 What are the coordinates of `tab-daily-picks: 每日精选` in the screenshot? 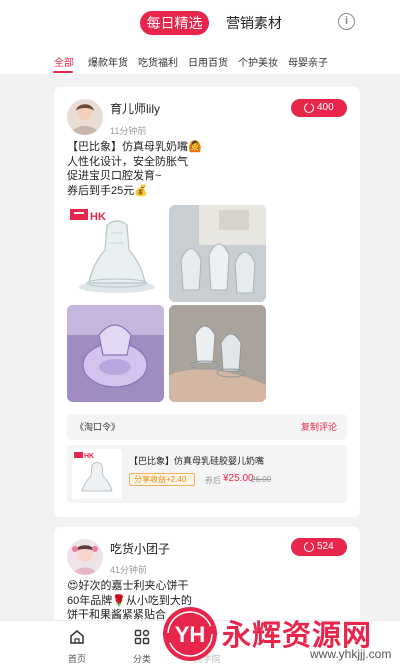 It's located at (174, 23).